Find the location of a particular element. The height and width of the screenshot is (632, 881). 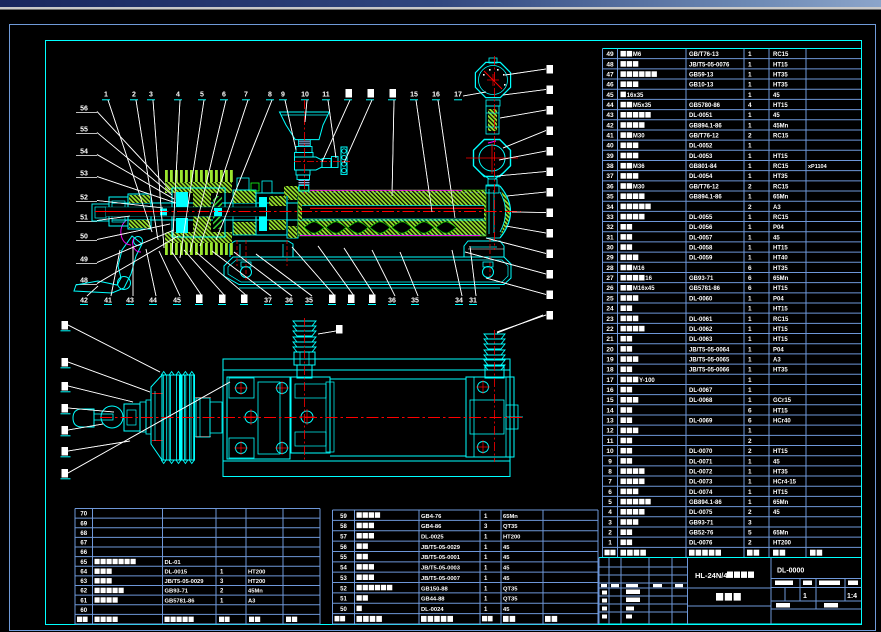

svg-text: 52 is located at coordinates (343, 589).